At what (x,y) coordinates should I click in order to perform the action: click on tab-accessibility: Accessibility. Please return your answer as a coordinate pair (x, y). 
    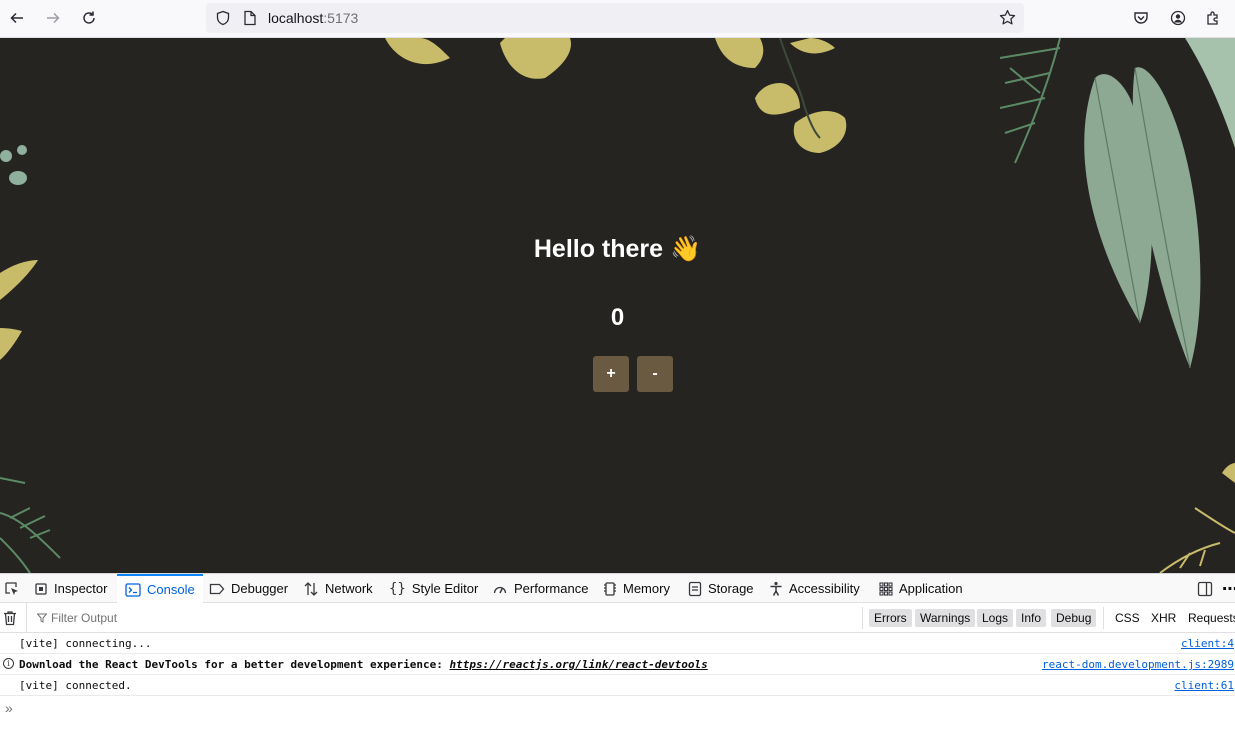
    Looking at the image, I should click on (814, 588).